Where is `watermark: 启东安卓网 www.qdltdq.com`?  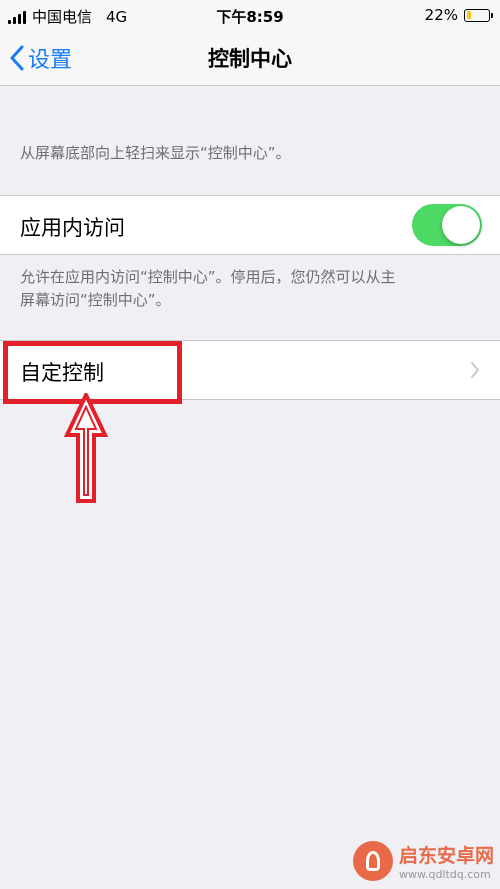
watermark: 启东安卓网 www.qdltdq.com is located at coordinates (423, 861).